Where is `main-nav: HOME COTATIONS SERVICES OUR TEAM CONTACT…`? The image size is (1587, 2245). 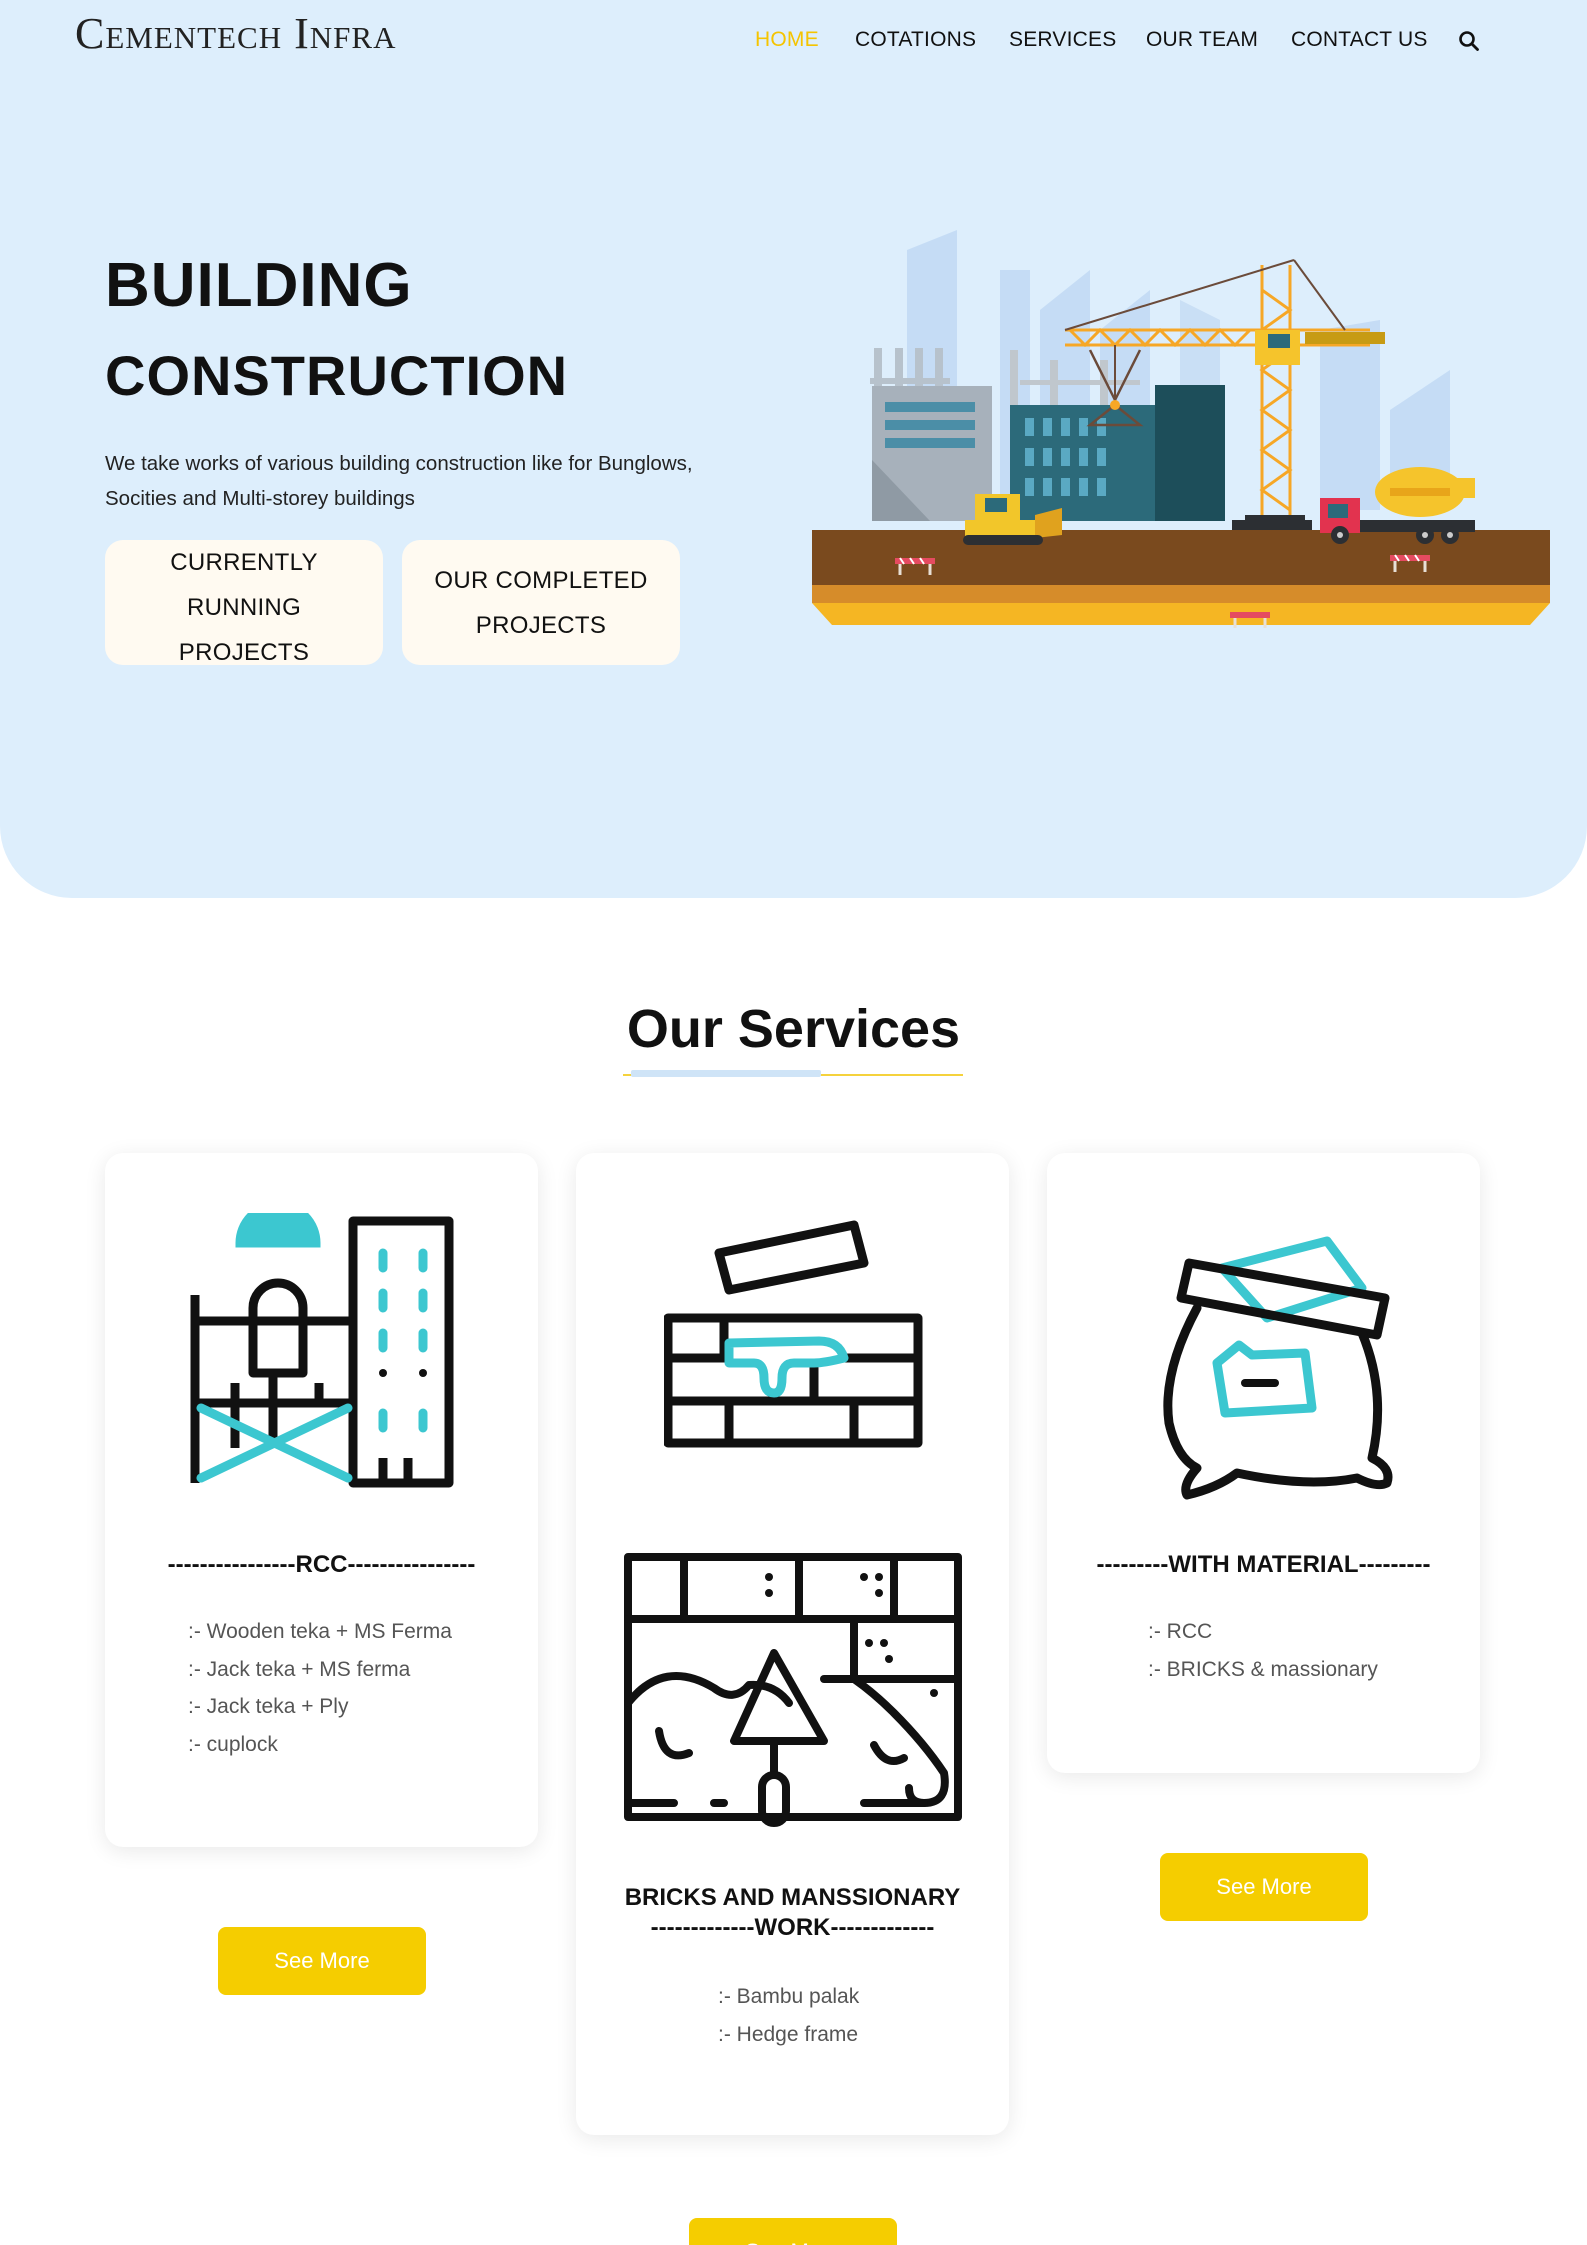
main-nav: HOME COTATIONS SERVICES OUR TEAM CONTACT… is located at coordinates (793, 41).